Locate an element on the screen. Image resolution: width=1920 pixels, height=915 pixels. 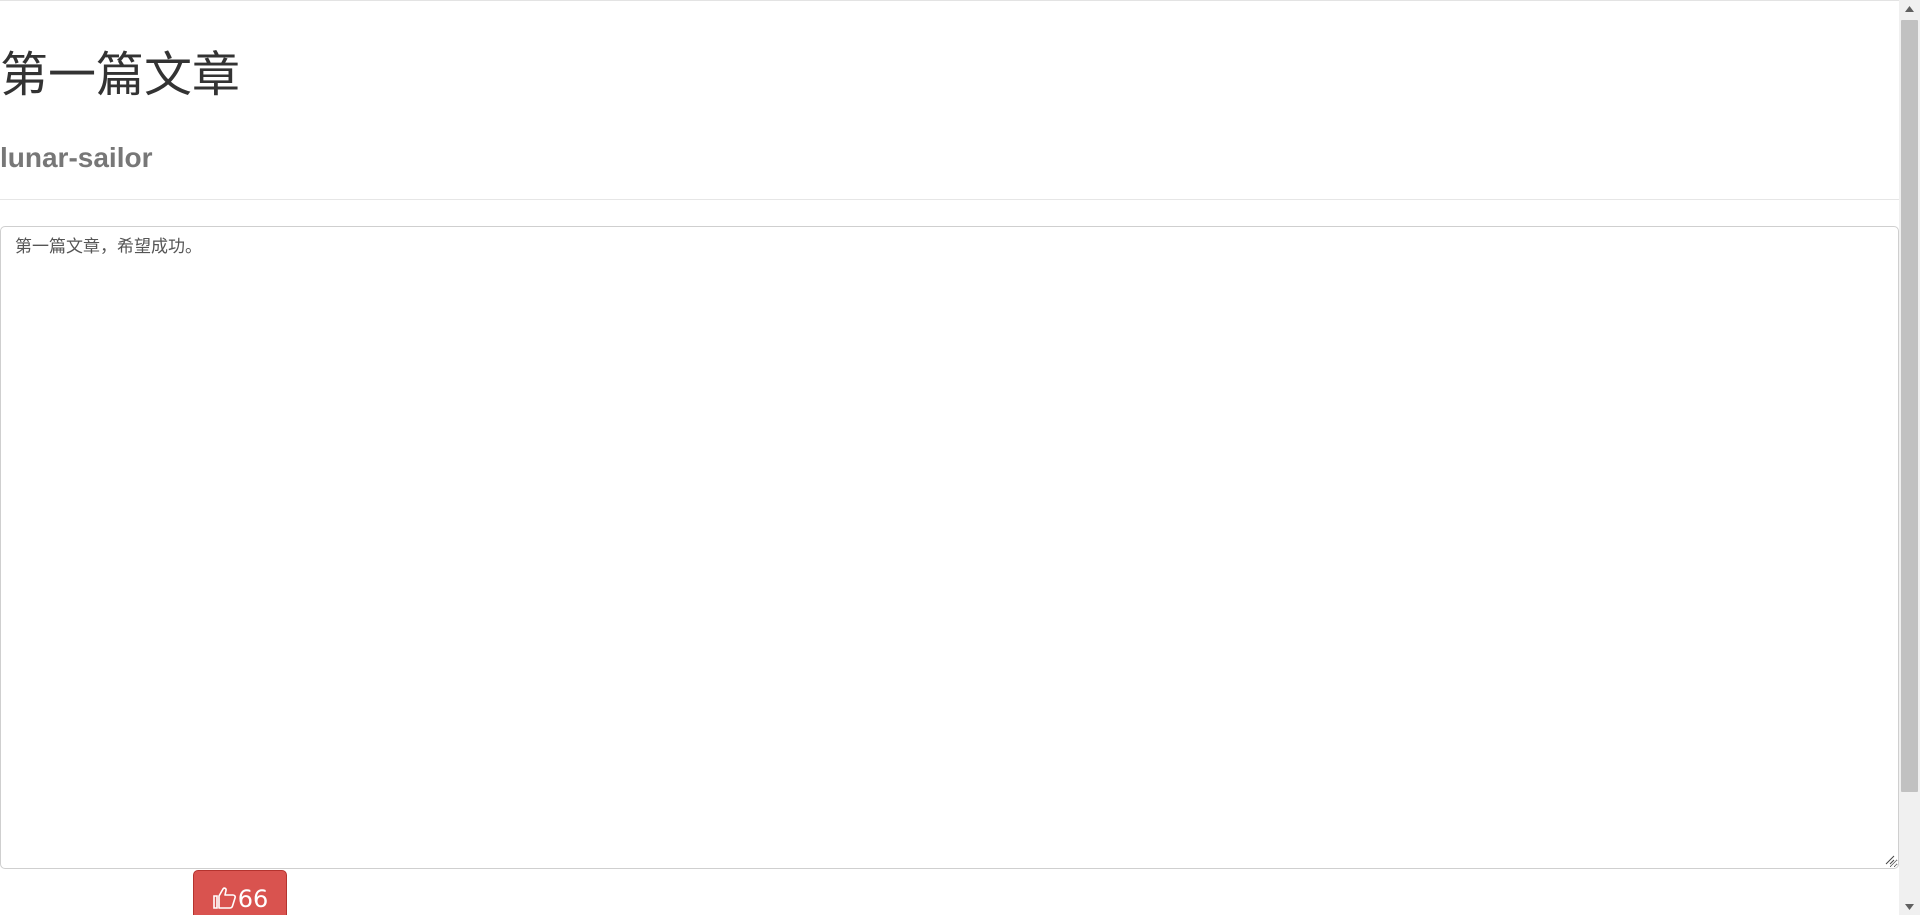
header-divider is located at coordinates (949, 199).